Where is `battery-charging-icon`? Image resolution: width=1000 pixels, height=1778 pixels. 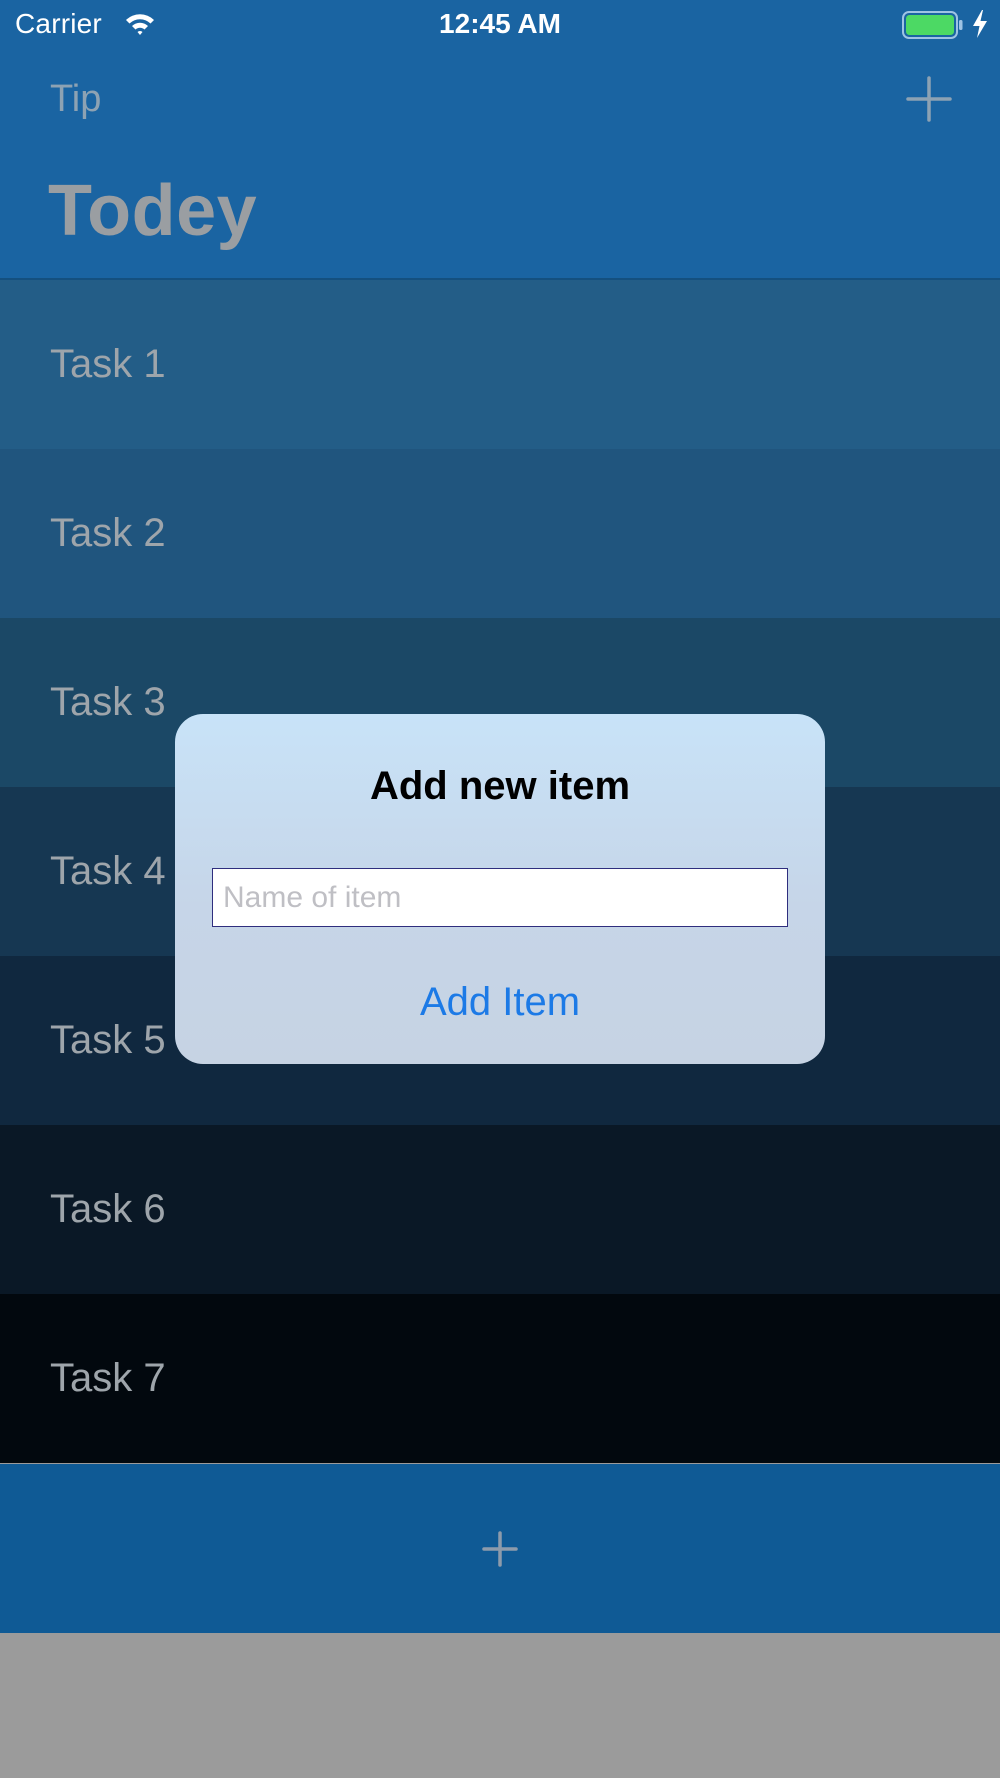
battery-charging-icon is located at coordinates (932, 25).